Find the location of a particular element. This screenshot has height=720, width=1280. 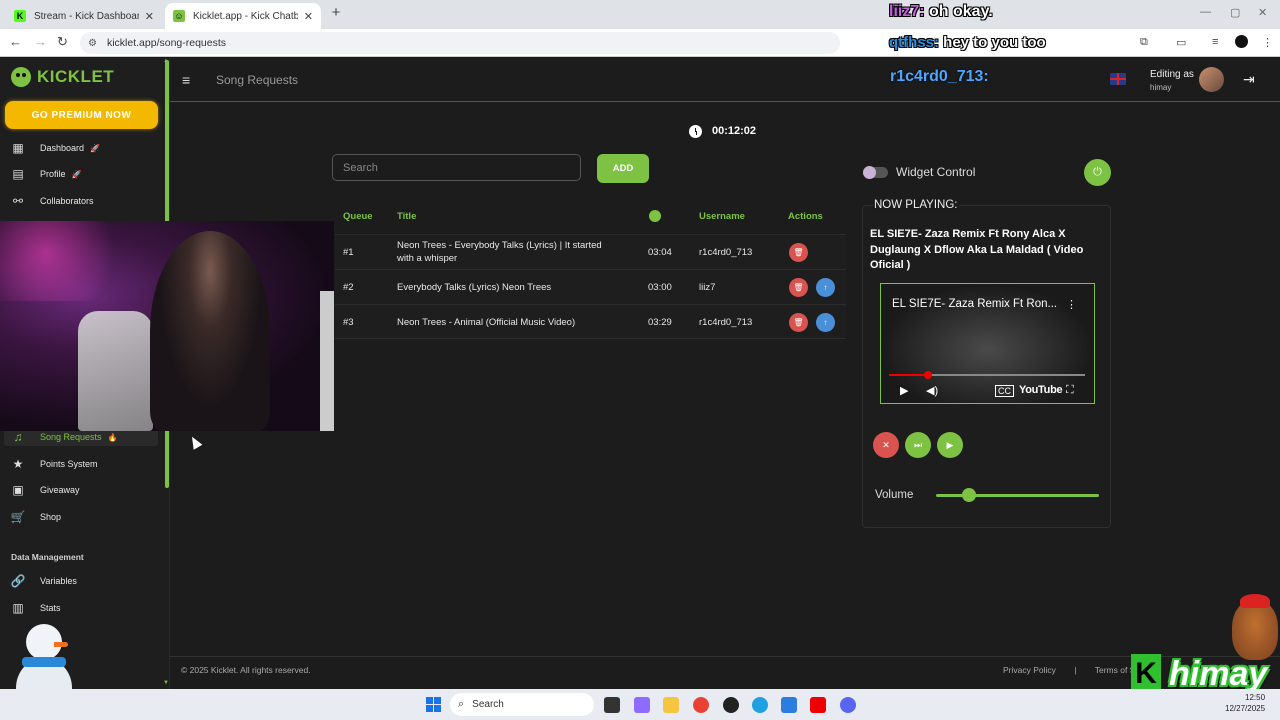

copilot-icon is located at coordinates (642, 705).